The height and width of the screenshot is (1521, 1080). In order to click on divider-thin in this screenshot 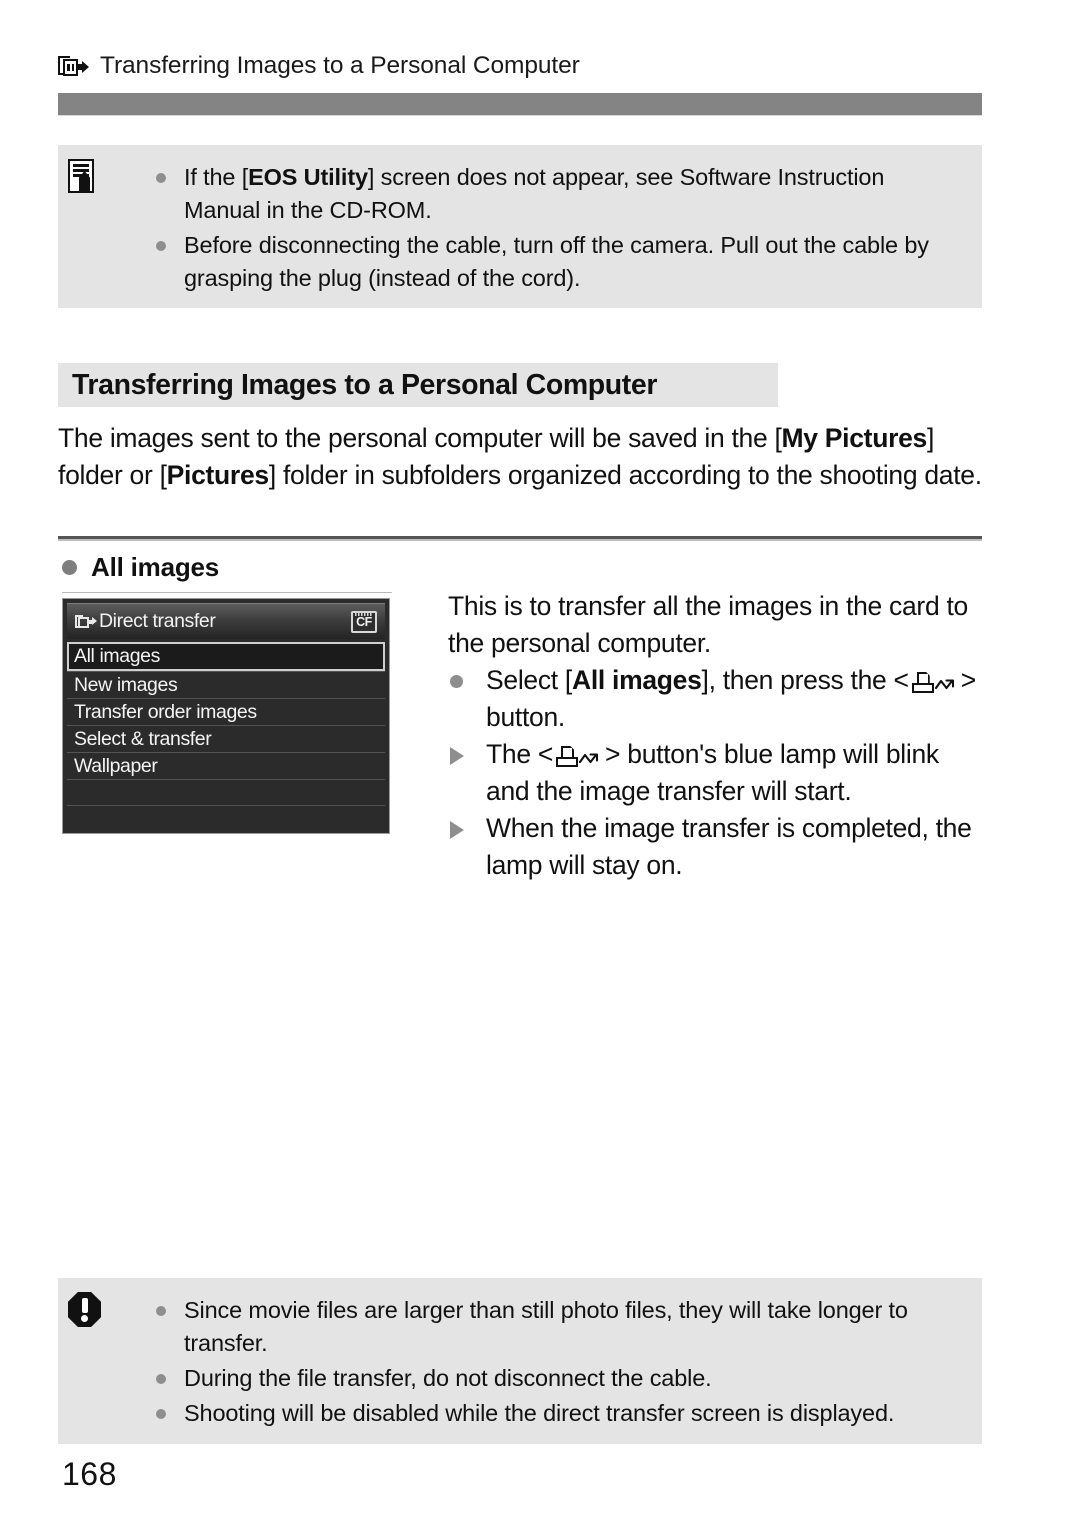, I will do `click(227, 592)`.